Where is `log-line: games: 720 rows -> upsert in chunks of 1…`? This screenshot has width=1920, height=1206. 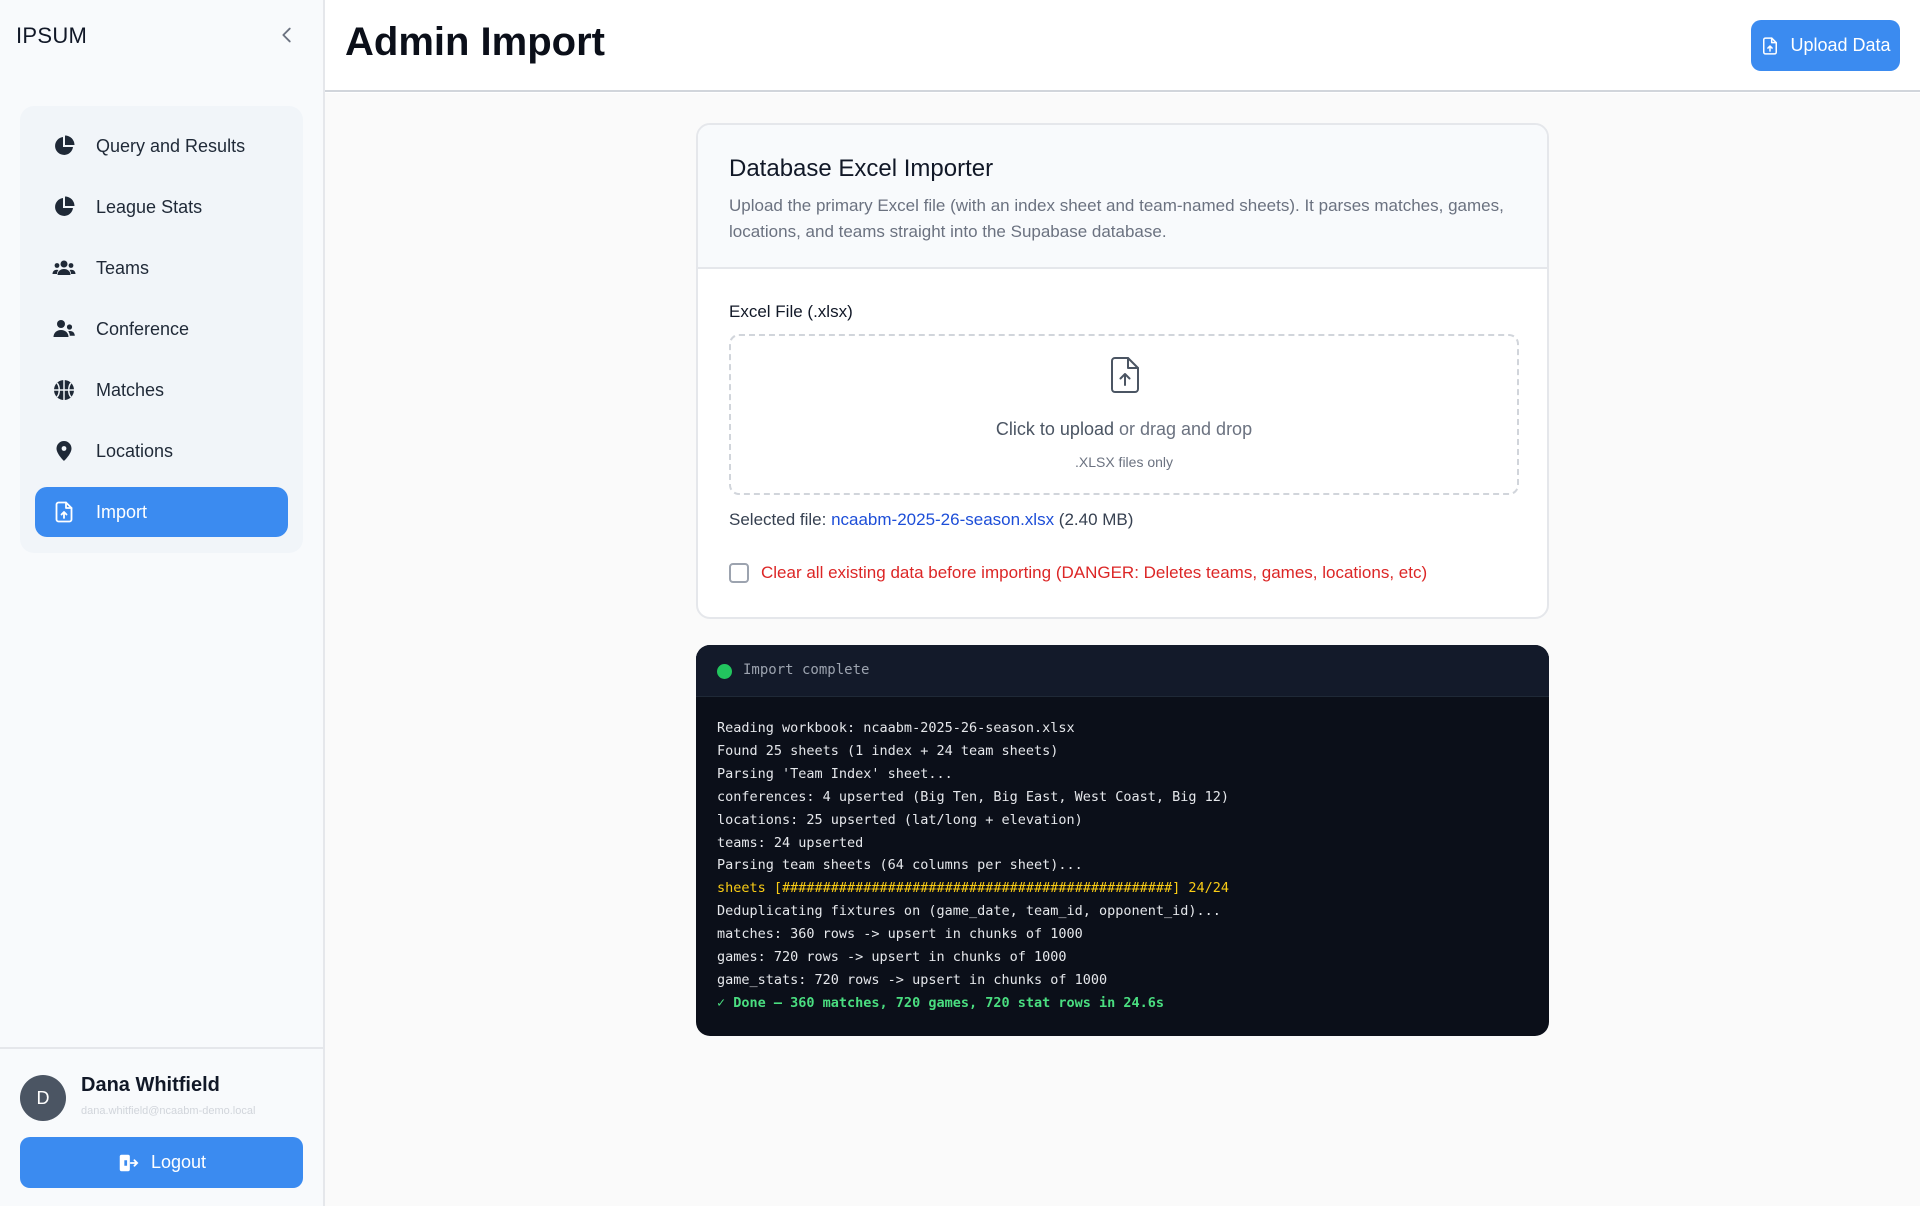 log-line: games: 720 rows -> upsert in chunks of 1… is located at coordinates (892, 957).